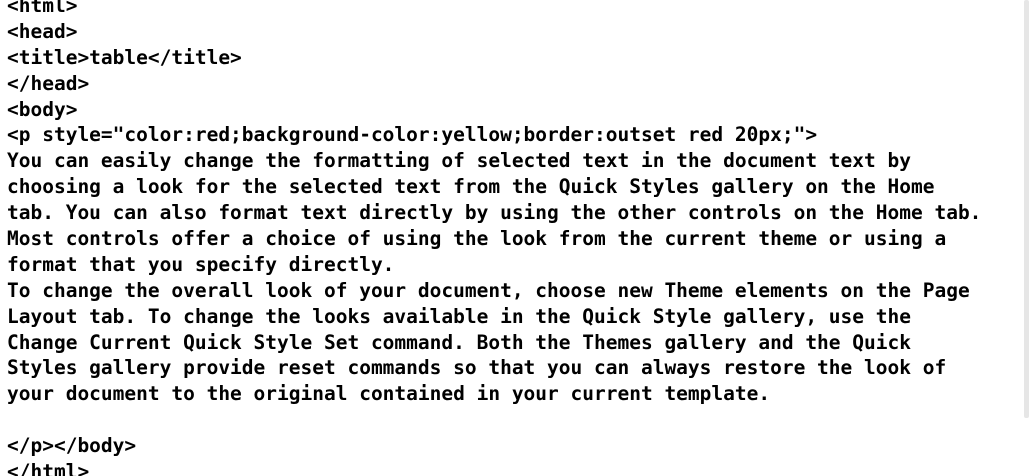 This screenshot has height=476, width=1030. What do you see at coordinates (48, 83) in the screenshot?
I see `code-line: </head>` at bounding box center [48, 83].